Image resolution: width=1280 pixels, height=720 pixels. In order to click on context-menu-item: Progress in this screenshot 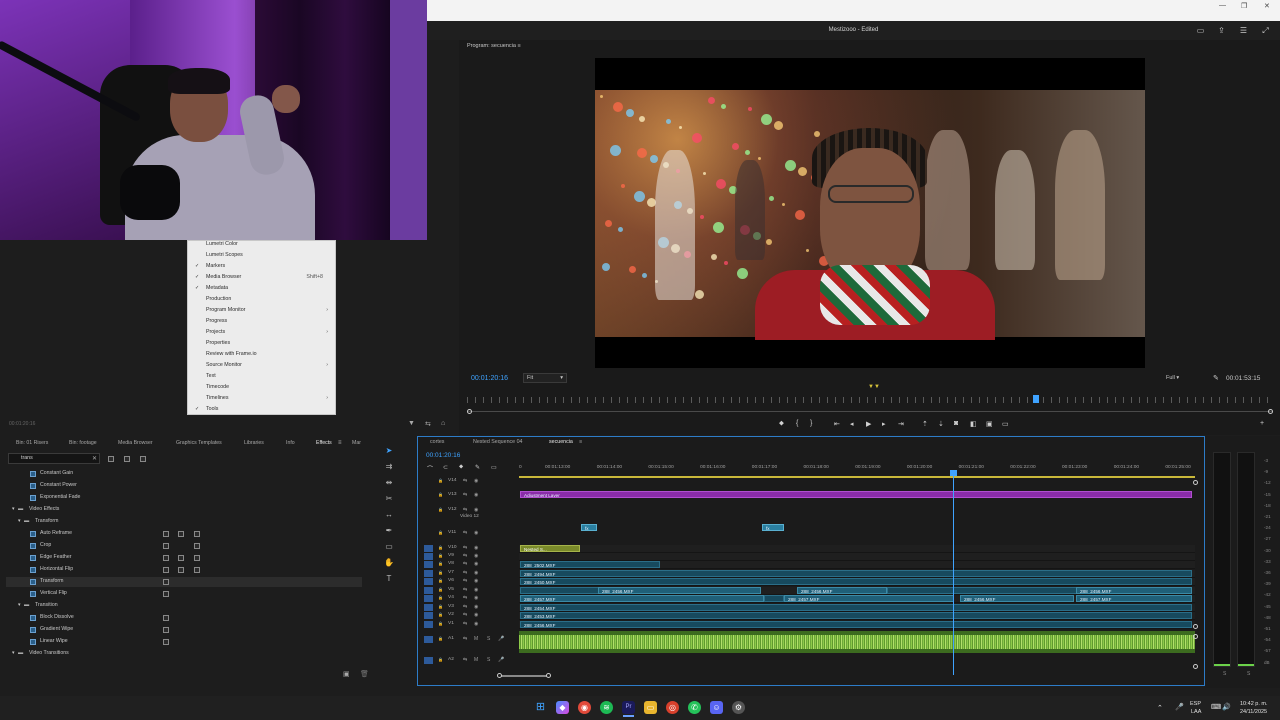, I will do `click(261, 321)`.